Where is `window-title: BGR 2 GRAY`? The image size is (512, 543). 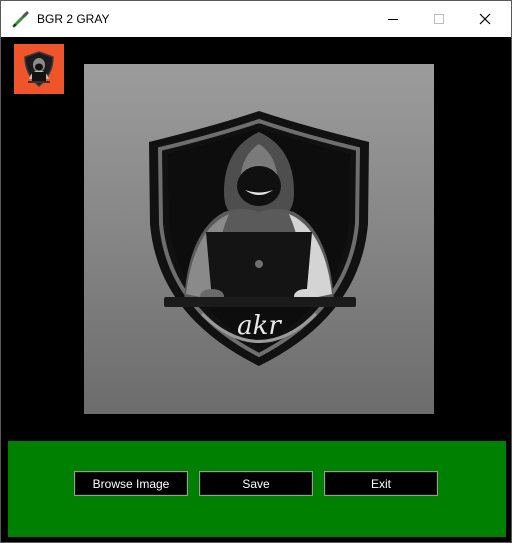 window-title: BGR 2 GRAY is located at coordinates (73, 19).